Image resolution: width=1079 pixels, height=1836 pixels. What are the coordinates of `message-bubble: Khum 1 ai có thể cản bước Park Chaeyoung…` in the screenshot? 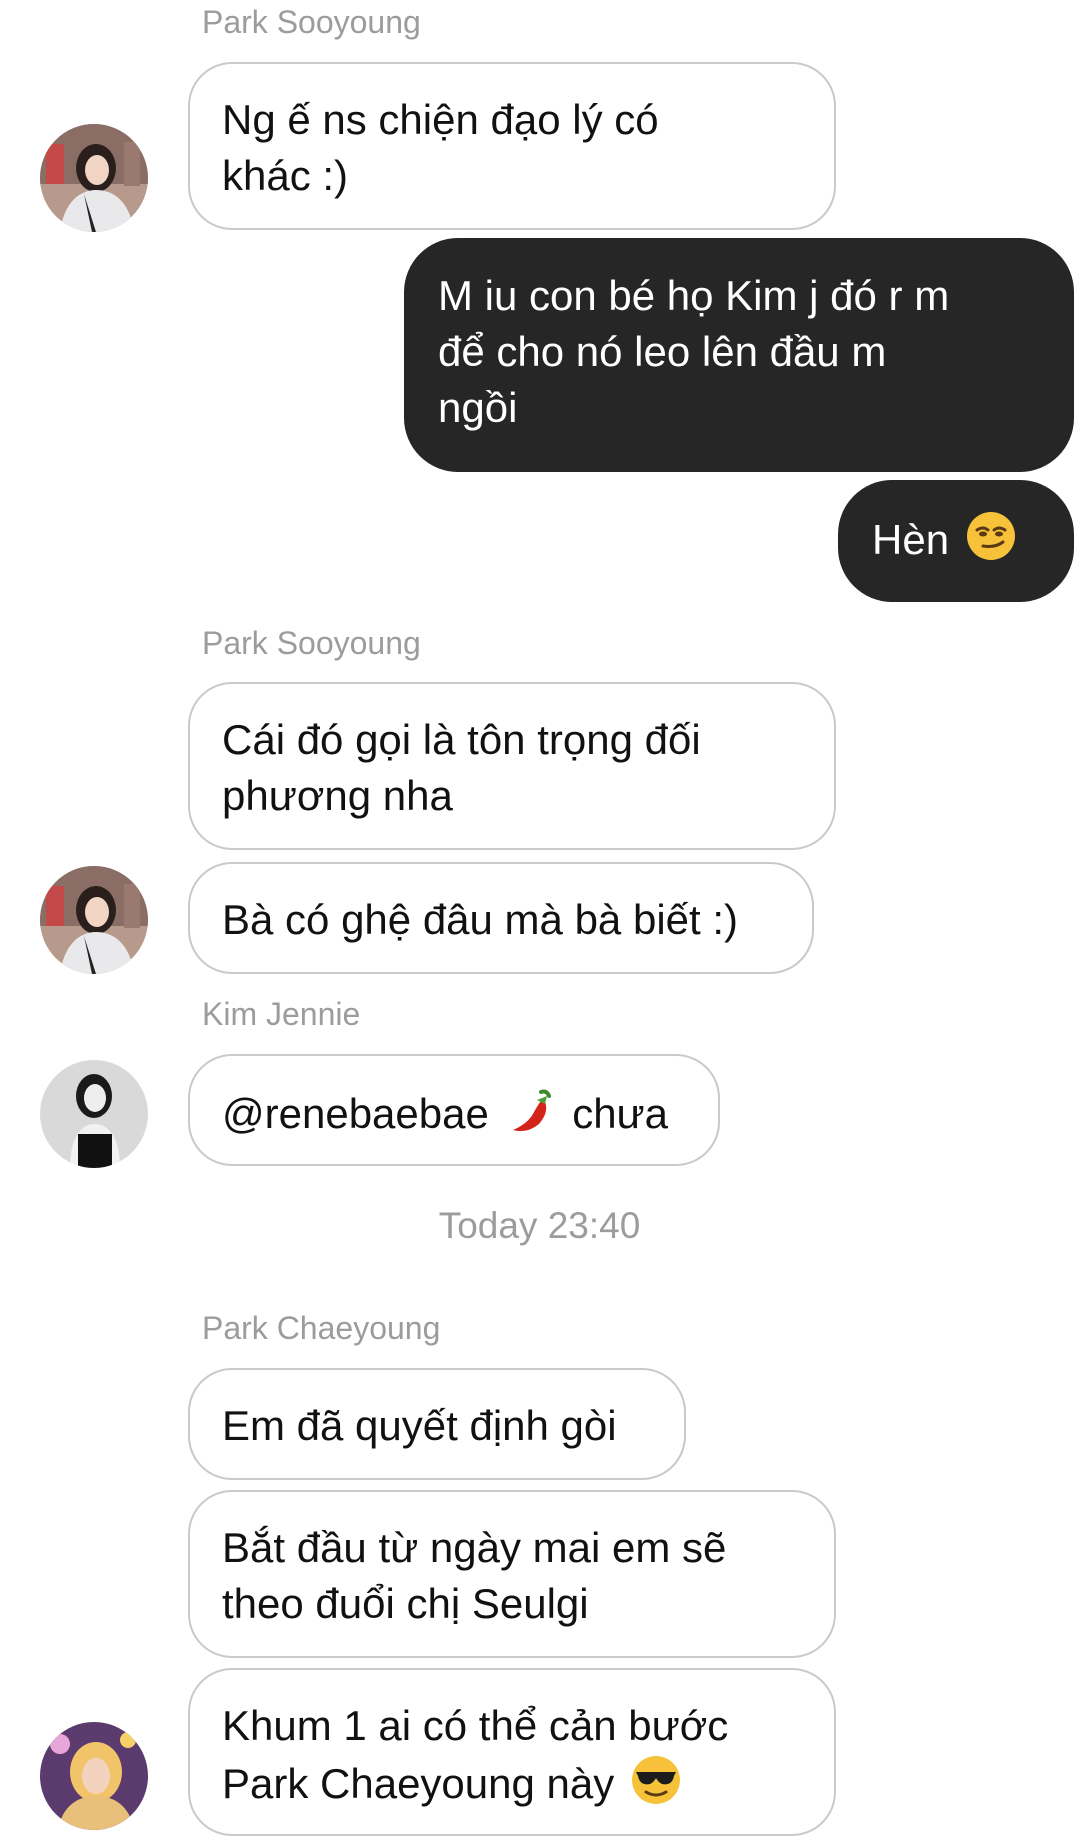 It's located at (512, 1752).